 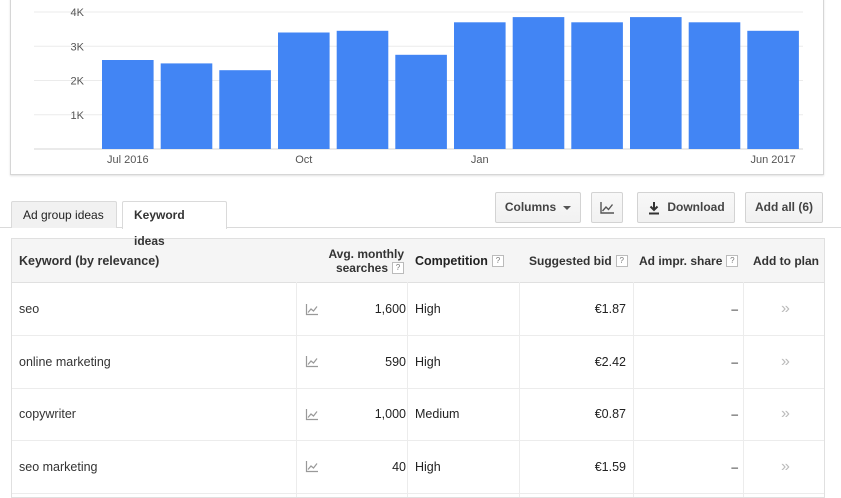 What do you see at coordinates (78, 47) in the screenshot?
I see `y-tick-label: 3K` at bounding box center [78, 47].